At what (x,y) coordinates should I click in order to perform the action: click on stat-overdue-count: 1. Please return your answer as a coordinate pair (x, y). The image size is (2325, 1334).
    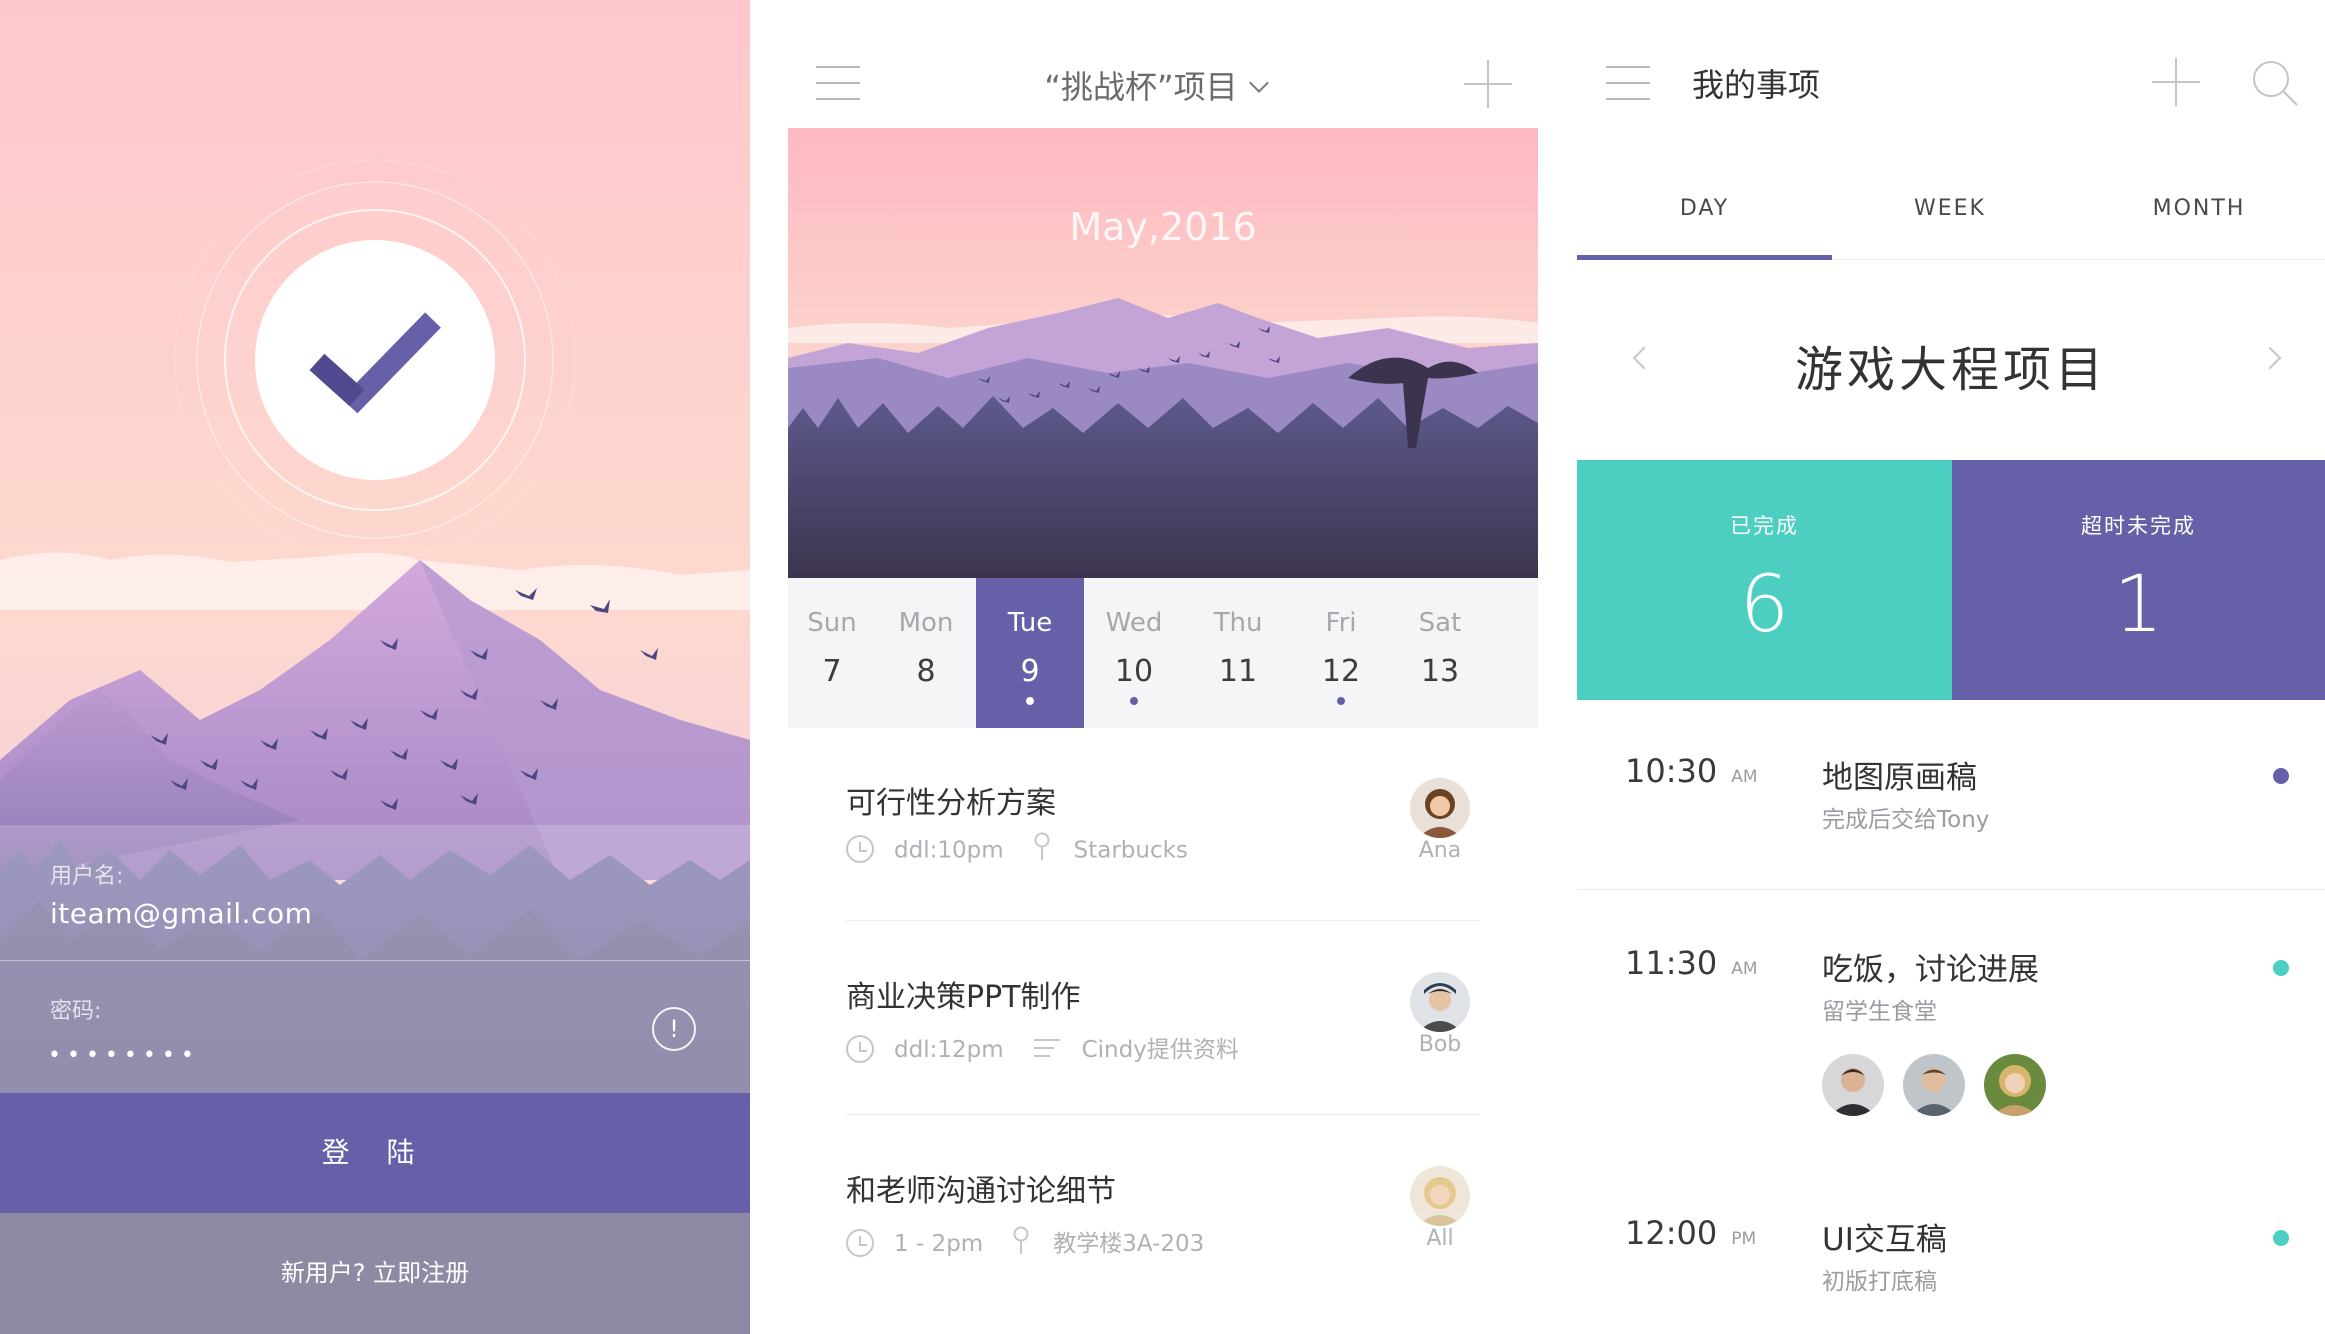
    Looking at the image, I should click on (2138, 605).